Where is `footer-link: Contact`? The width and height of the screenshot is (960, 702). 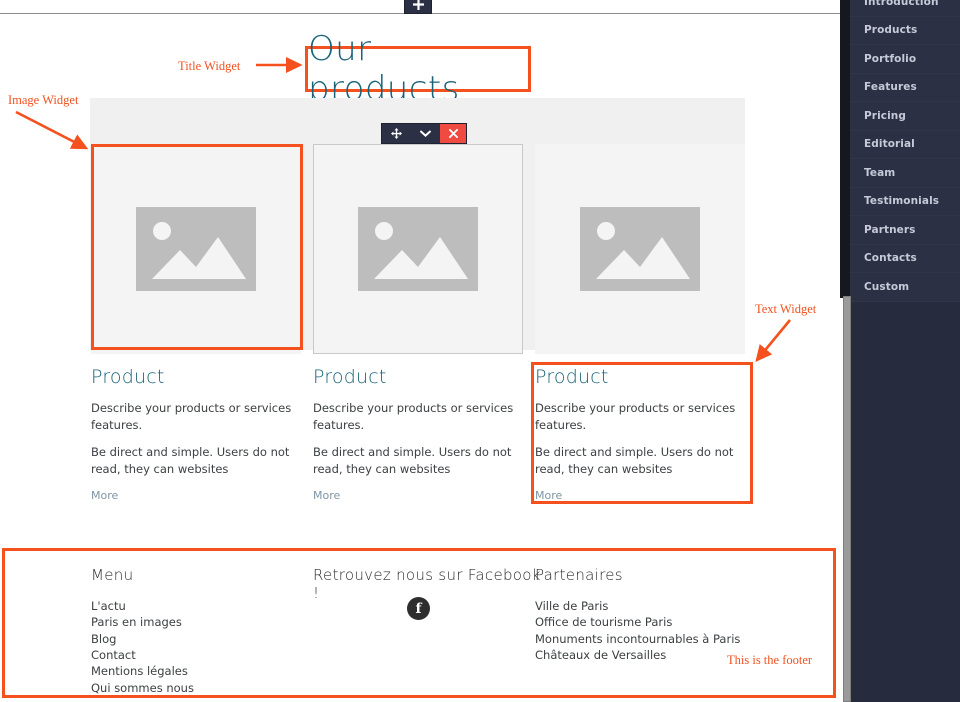
footer-link: Contact is located at coordinates (191, 655).